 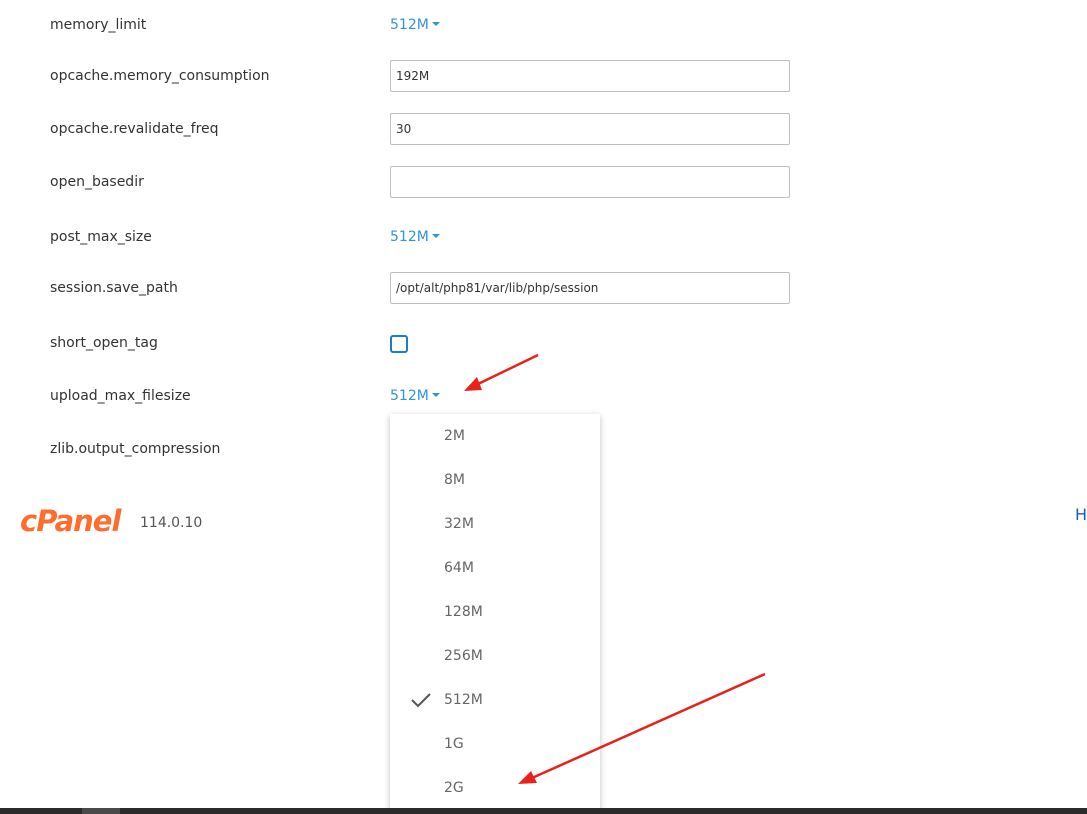 I want to click on bottom-bar-segment, so click(x=101, y=811).